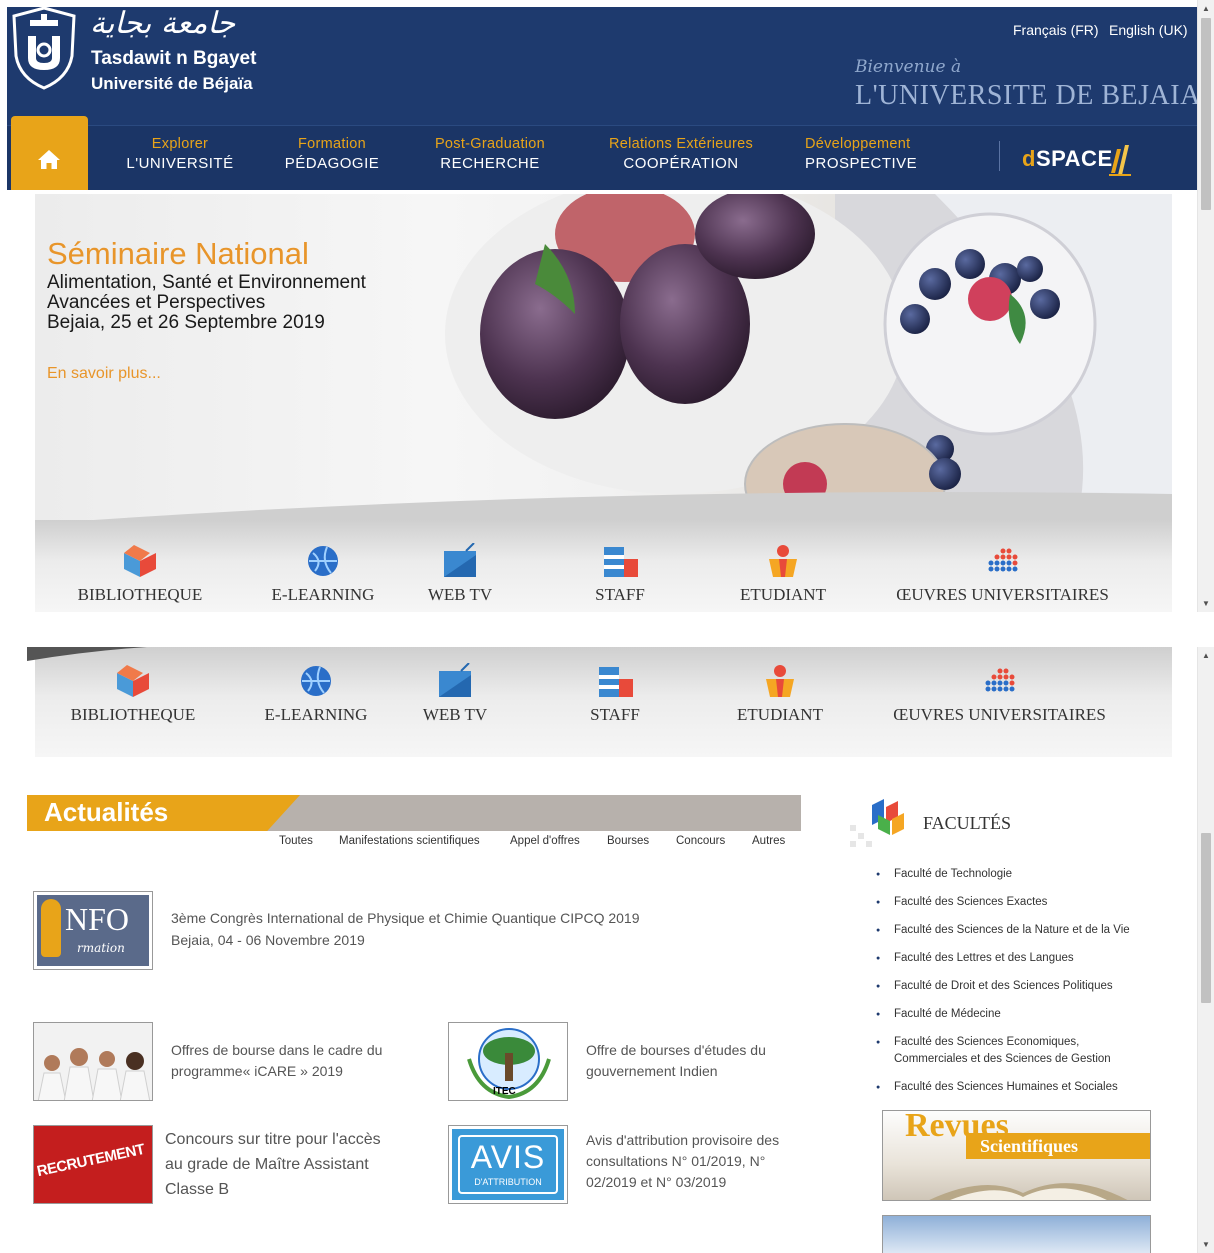 Image resolution: width=1214 pixels, height=1253 pixels. I want to click on filter-manifestations: Manifestations scientifiques, so click(409, 841).